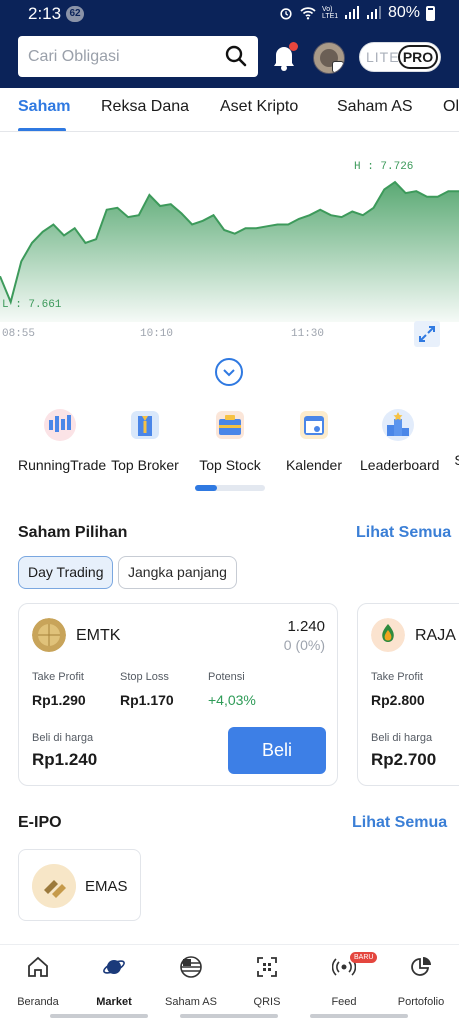 The image size is (459, 1024). What do you see at coordinates (66, 572) in the screenshot?
I see `filter-day-trading: Day Trading` at bounding box center [66, 572].